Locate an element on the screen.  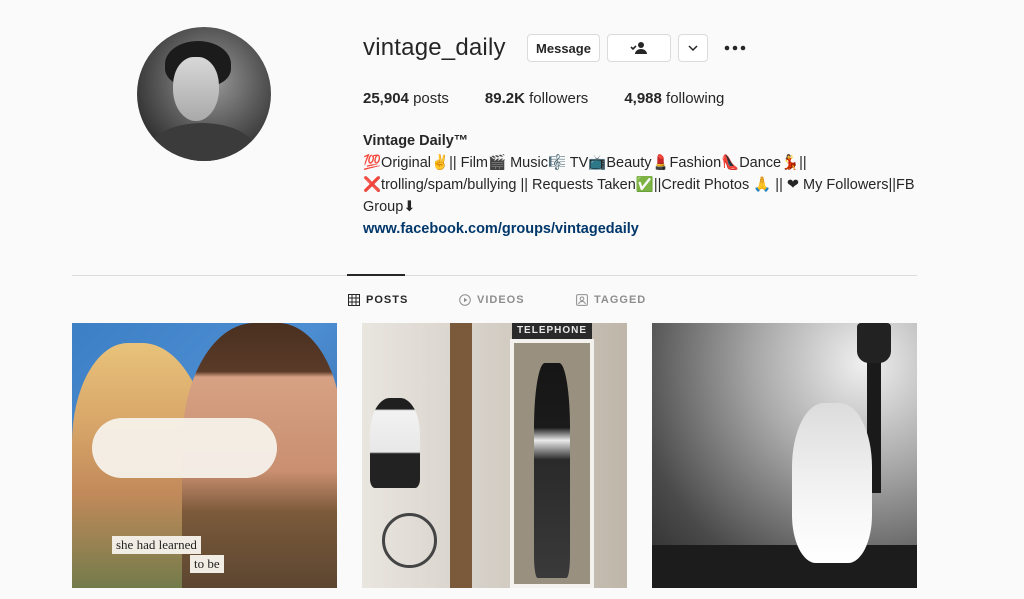
posts-stat: 25,904 posts is located at coordinates (406, 98).